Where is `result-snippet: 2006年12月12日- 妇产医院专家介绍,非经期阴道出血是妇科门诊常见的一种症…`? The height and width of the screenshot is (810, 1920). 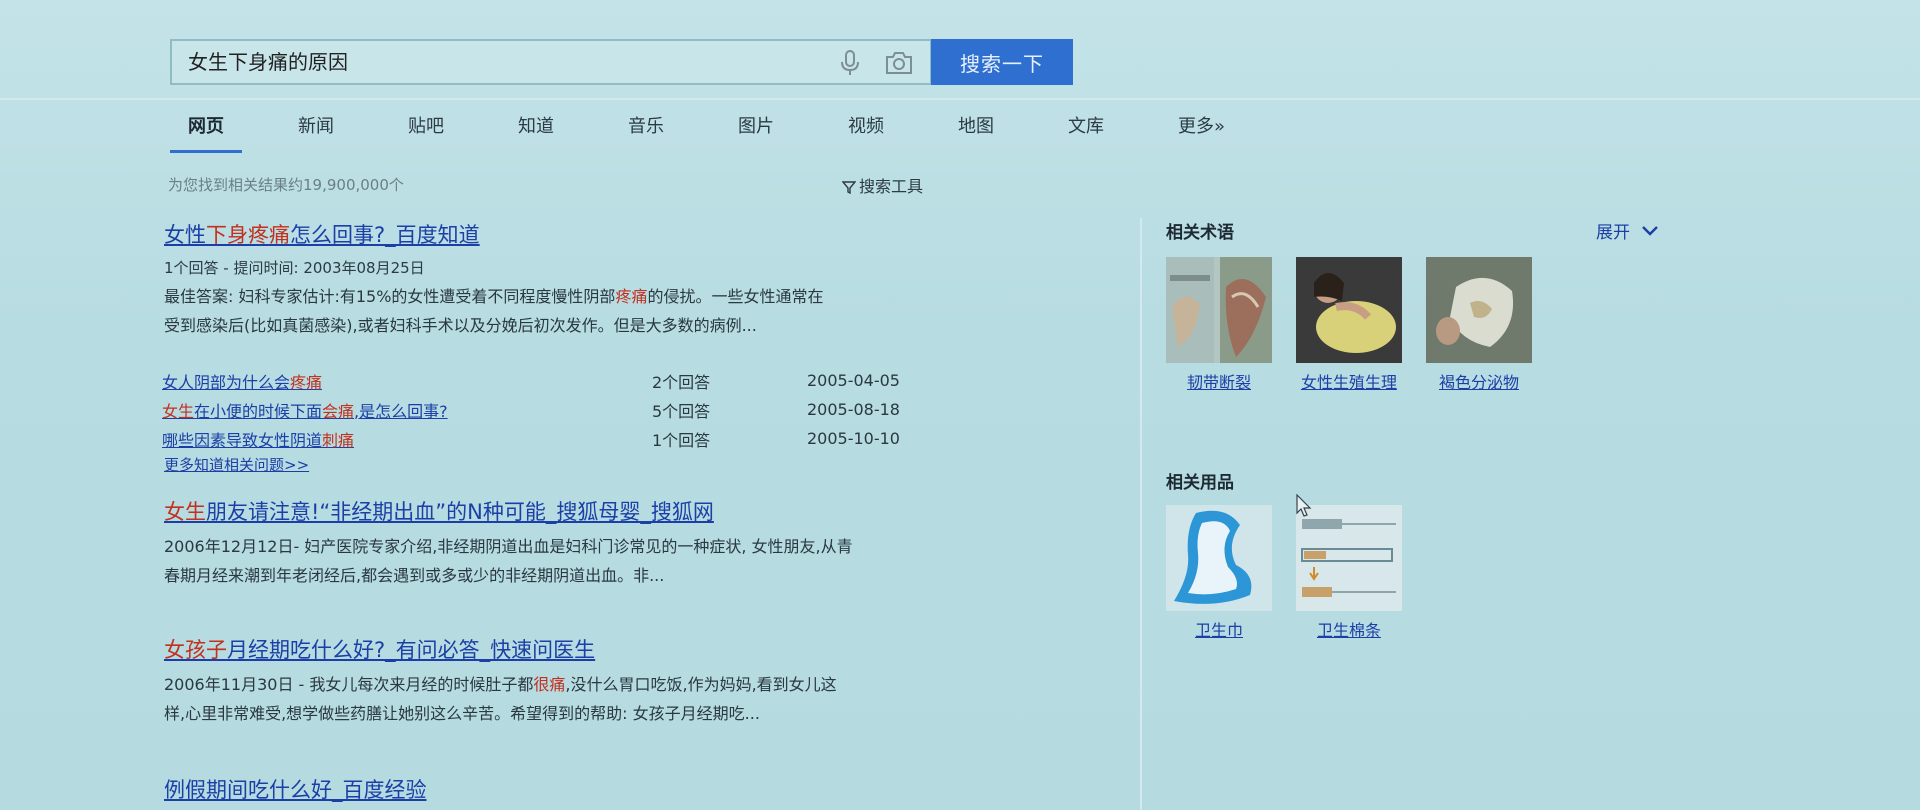 result-snippet: 2006年12月12日- 妇产医院专家介绍,非经期阴道出血是妇科门诊常见的一种症… is located at coordinates (544, 561).